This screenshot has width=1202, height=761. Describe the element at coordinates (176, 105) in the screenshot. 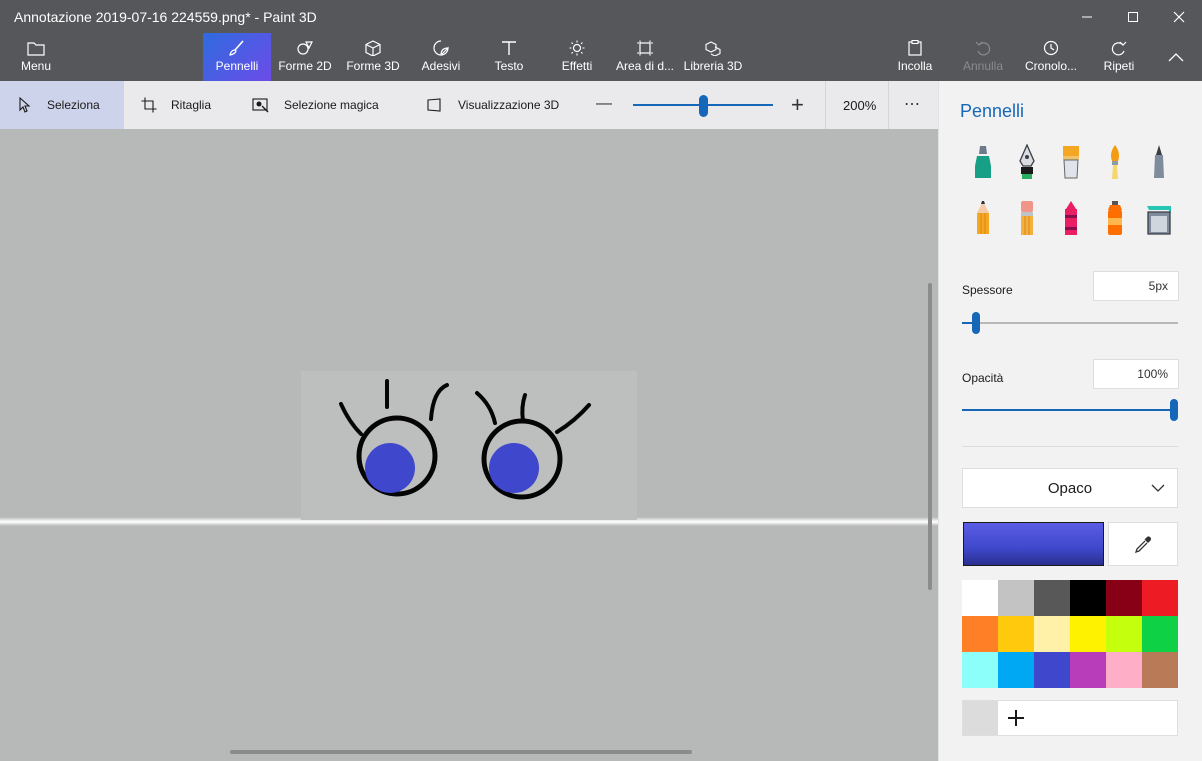

I see `crop-button: Ritaglia` at that location.